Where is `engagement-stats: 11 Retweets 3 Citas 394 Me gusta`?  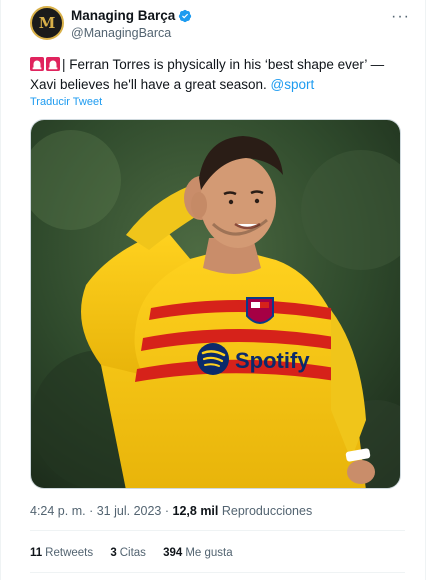 engagement-stats: 11 Retweets 3 Citas 394 Me gusta is located at coordinates (138, 553).